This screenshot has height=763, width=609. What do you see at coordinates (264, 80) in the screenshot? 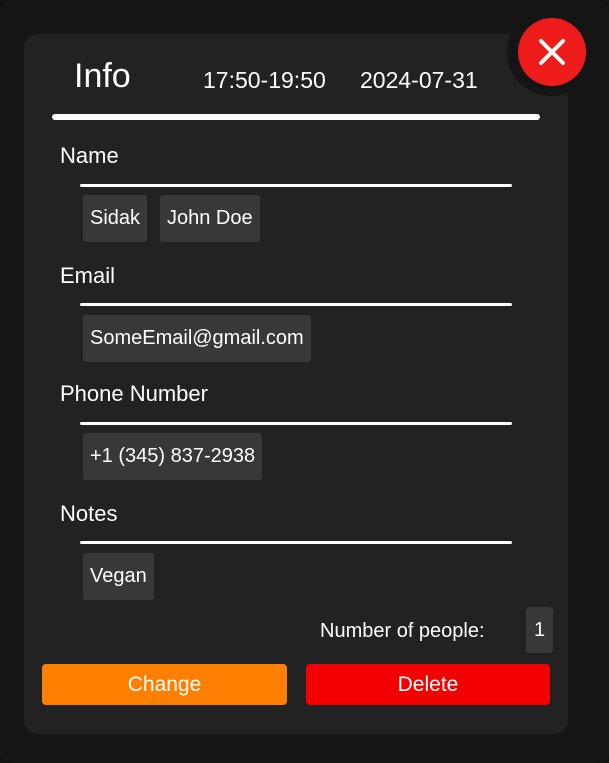
I see `time-range: 17:50-19:50` at bounding box center [264, 80].